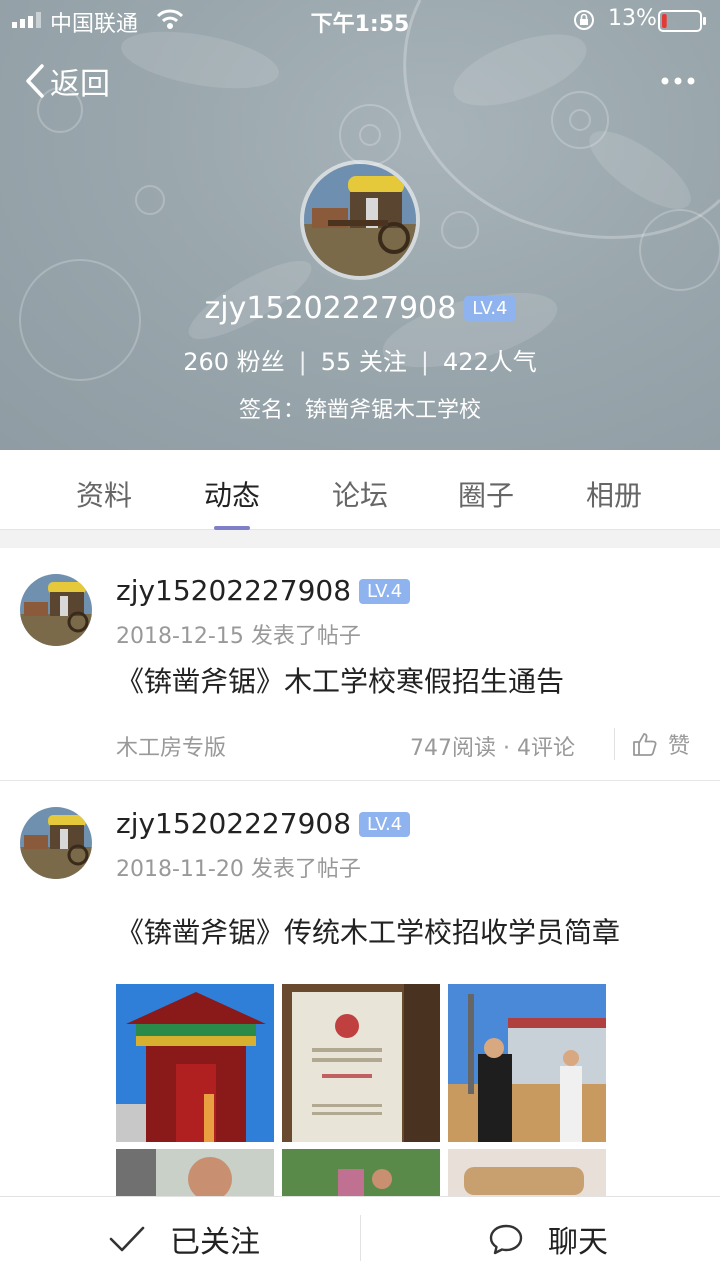  I want to click on photo-certificate-image, so click(361, 1063).